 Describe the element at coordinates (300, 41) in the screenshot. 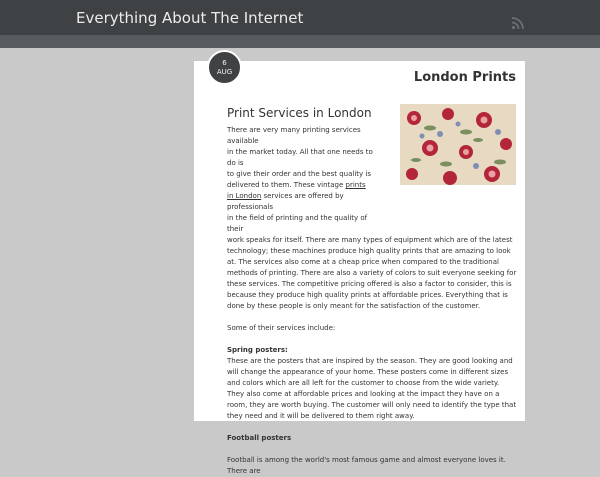

I see `header-strip` at that location.